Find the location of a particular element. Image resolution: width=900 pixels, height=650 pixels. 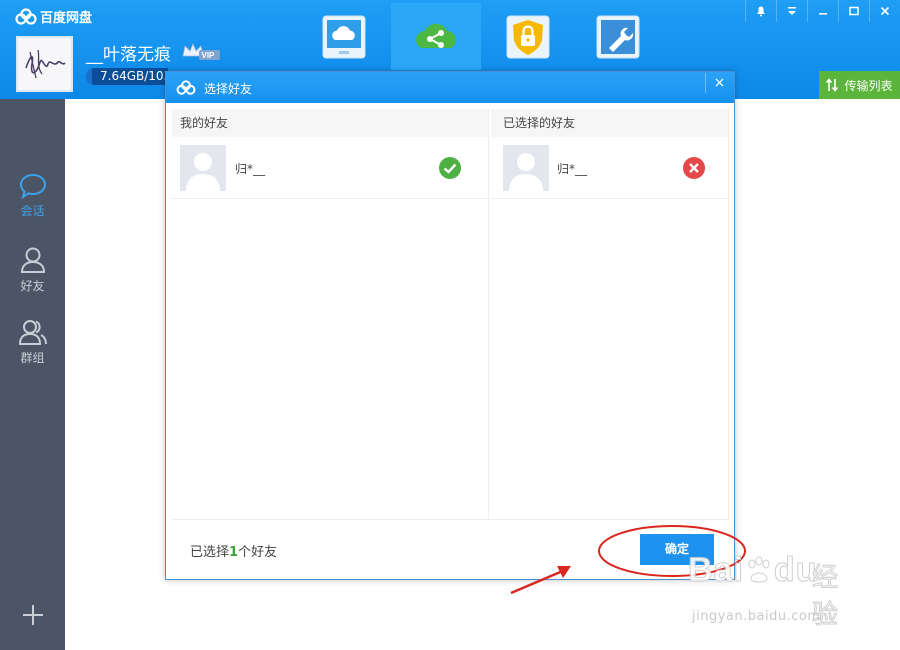

plus-icon is located at coordinates (33, 615).